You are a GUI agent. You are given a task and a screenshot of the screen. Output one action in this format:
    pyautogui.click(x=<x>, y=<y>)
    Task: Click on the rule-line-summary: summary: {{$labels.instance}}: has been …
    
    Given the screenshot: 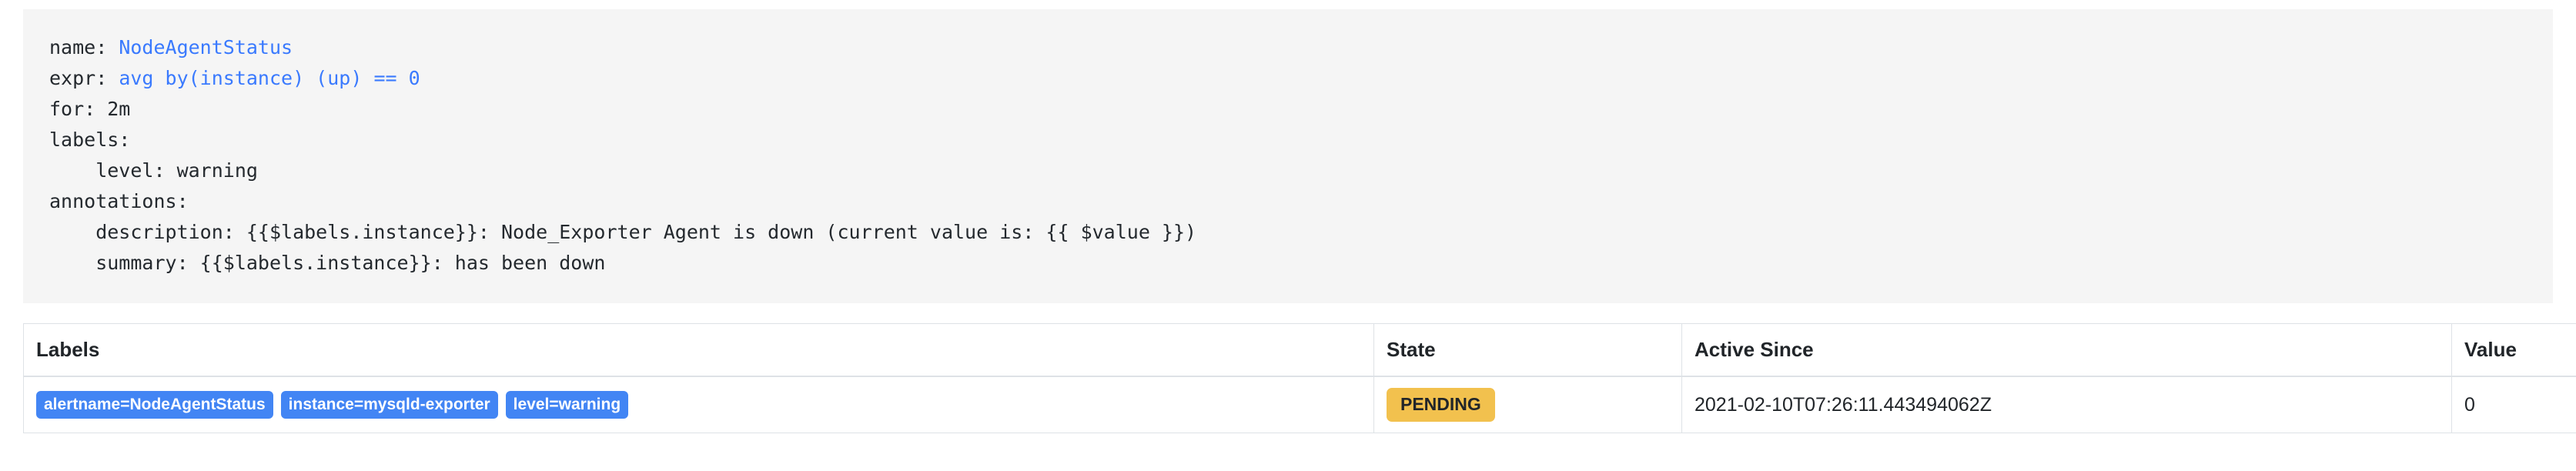 What is the action you would take?
    pyautogui.click(x=1288, y=263)
    